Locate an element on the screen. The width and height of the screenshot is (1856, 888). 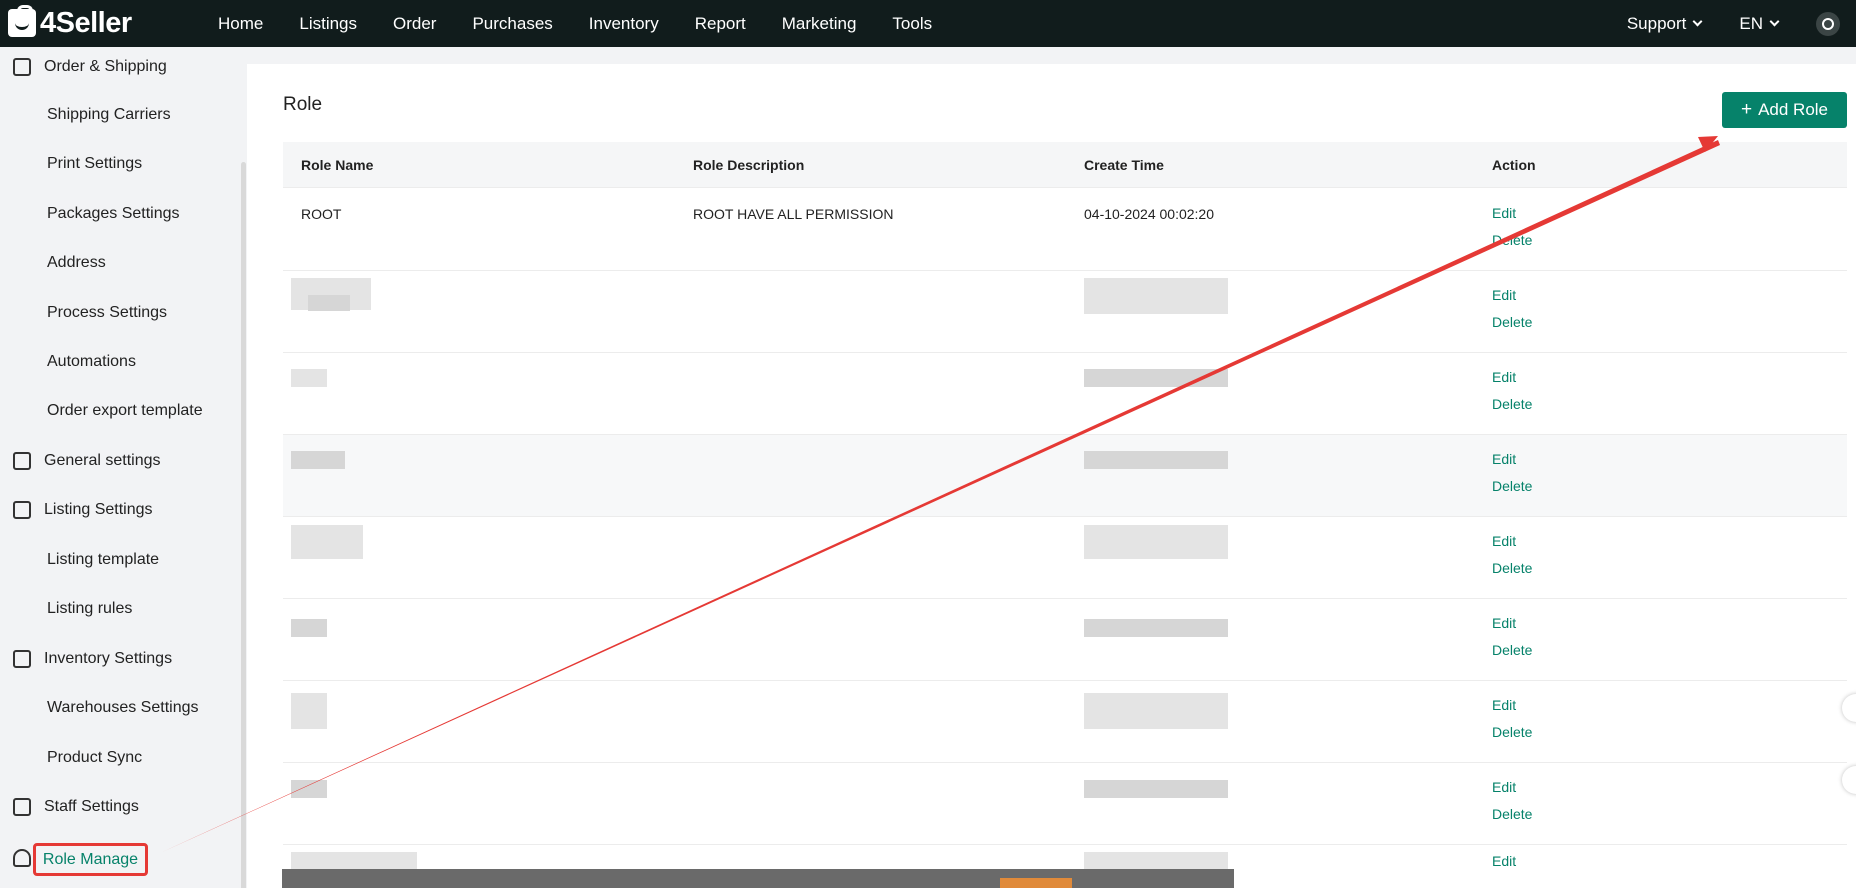
sidebar-item-general-settings: General settings is located at coordinates (80, 461).